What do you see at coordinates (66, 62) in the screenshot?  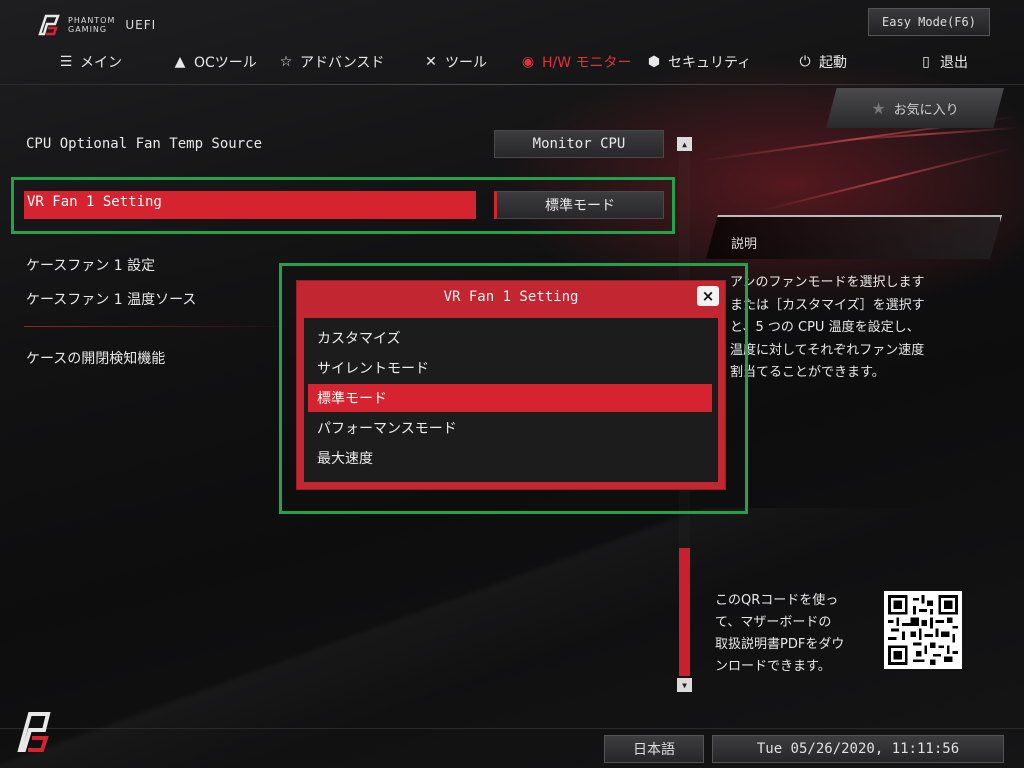 I see `menu-icon: ☰` at bounding box center [66, 62].